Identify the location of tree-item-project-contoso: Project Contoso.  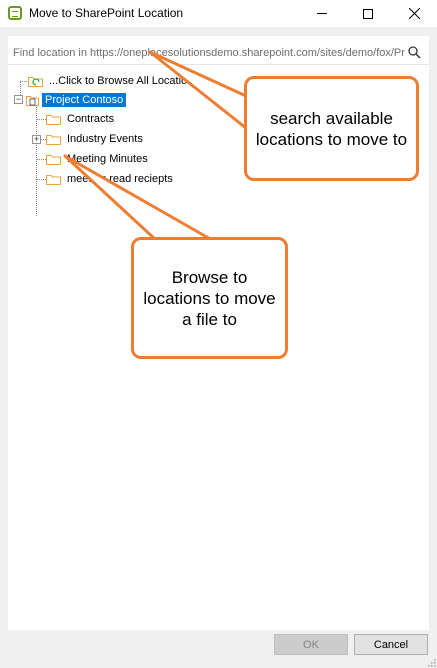
(76, 100).